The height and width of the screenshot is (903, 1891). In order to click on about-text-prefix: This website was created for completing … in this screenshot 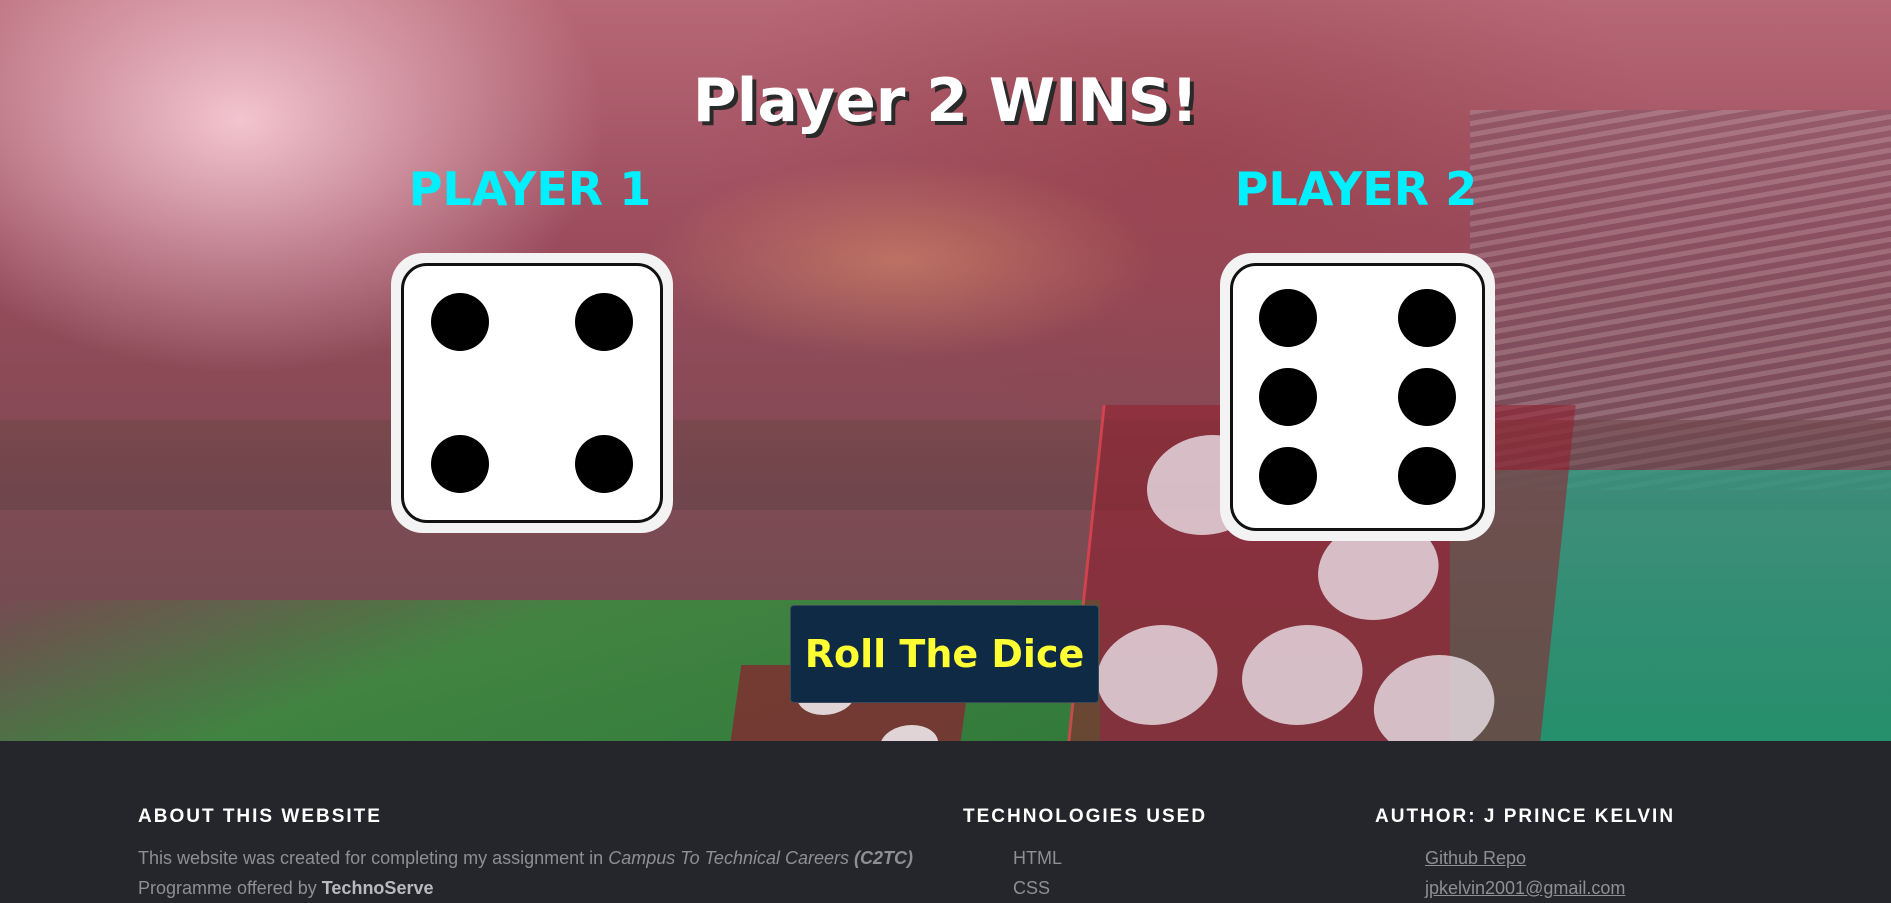, I will do `click(373, 858)`.